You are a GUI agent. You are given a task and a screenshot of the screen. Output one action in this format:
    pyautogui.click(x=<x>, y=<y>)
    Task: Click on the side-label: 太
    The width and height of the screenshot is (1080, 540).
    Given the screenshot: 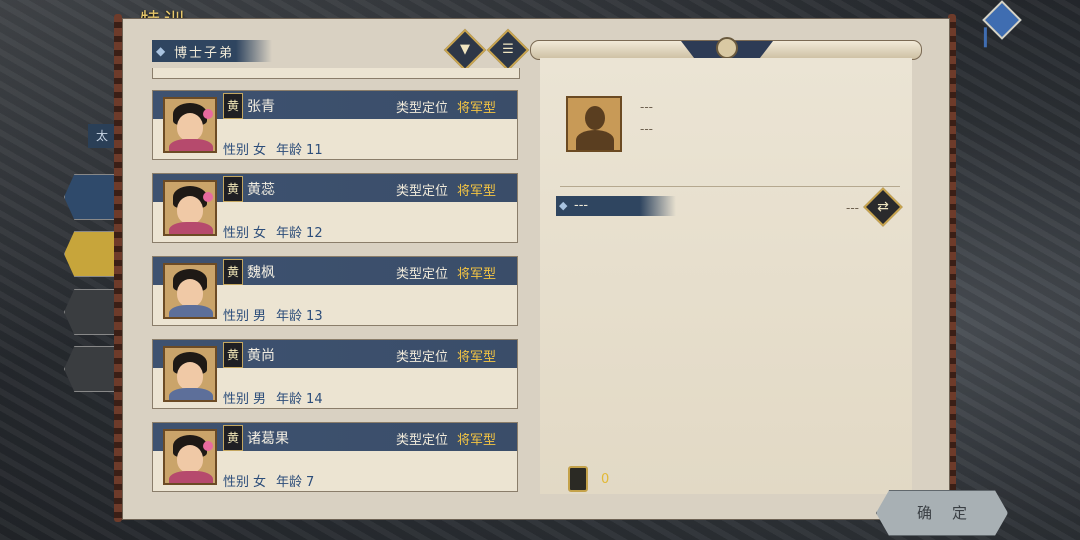 What is the action you would take?
    pyautogui.click(x=102, y=136)
    